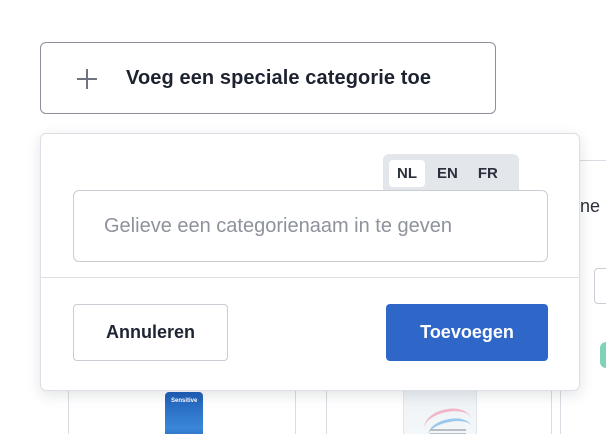  What do you see at coordinates (447, 173) in the screenshot?
I see `tab-language-en: EN` at bounding box center [447, 173].